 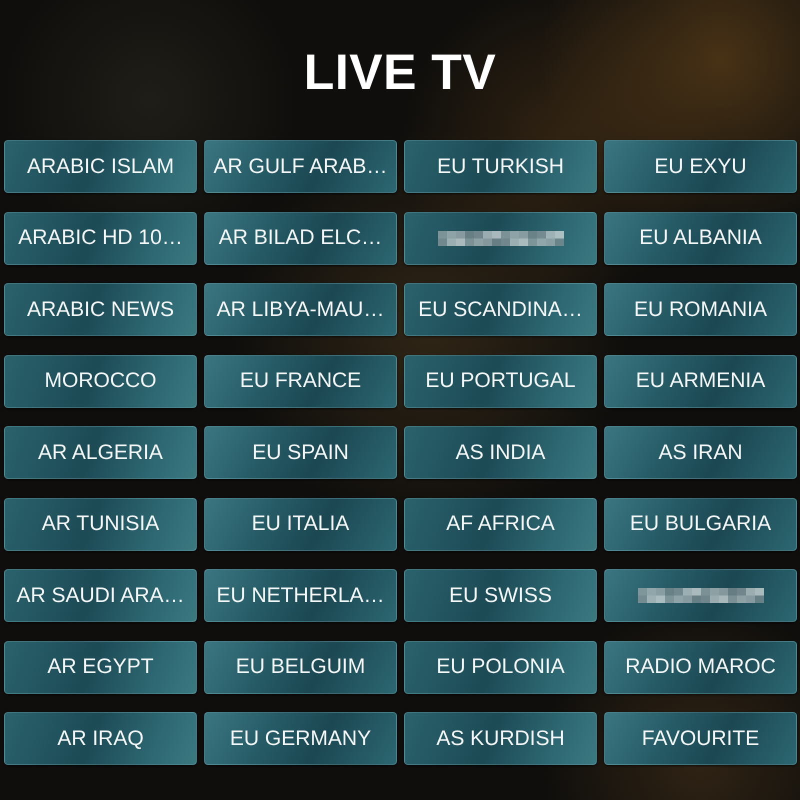 What do you see at coordinates (300, 524) in the screenshot?
I see `category-button: EU ITALIA` at bounding box center [300, 524].